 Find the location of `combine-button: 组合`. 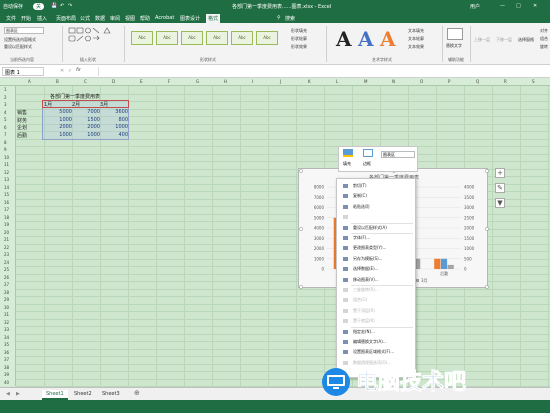

combine-button: 组合 is located at coordinates (544, 39).